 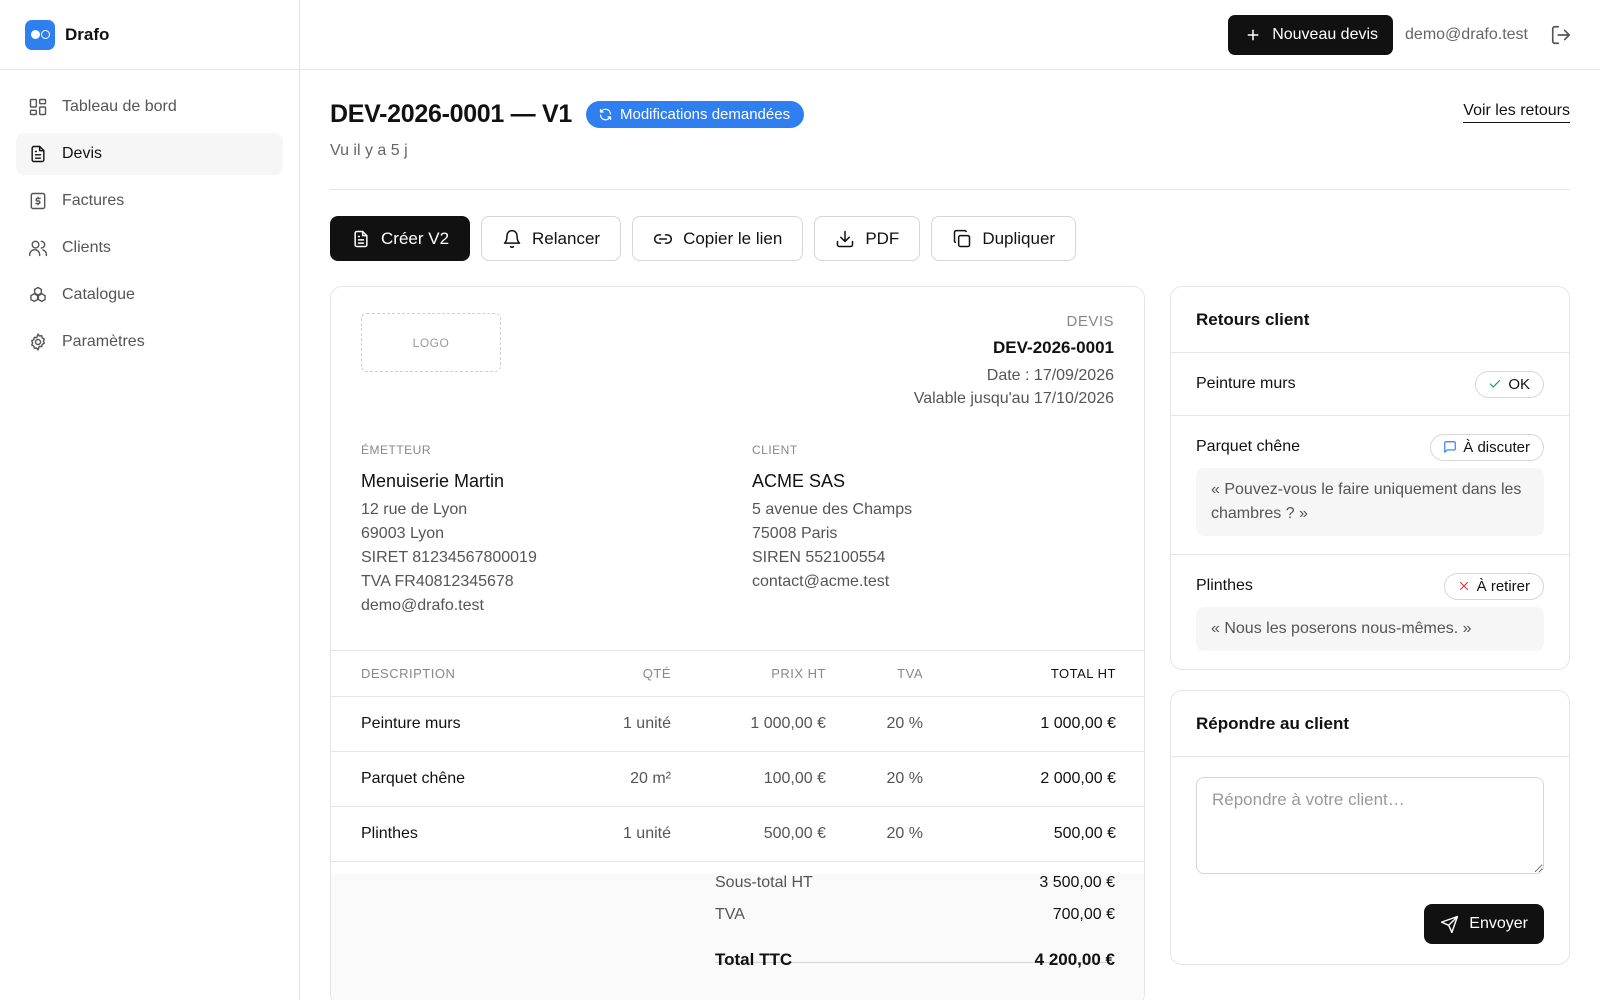 What do you see at coordinates (764, 882) in the screenshot?
I see `subtotal-label: Sous-total HT` at bounding box center [764, 882].